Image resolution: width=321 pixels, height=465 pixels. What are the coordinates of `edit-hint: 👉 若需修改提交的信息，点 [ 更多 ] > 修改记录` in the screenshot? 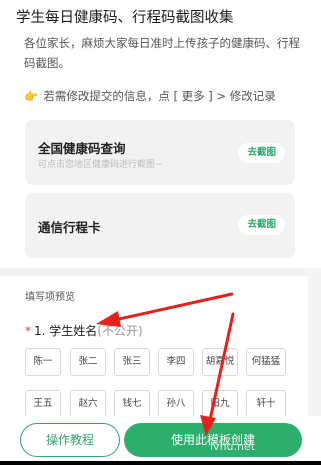 It's located at (150, 96).